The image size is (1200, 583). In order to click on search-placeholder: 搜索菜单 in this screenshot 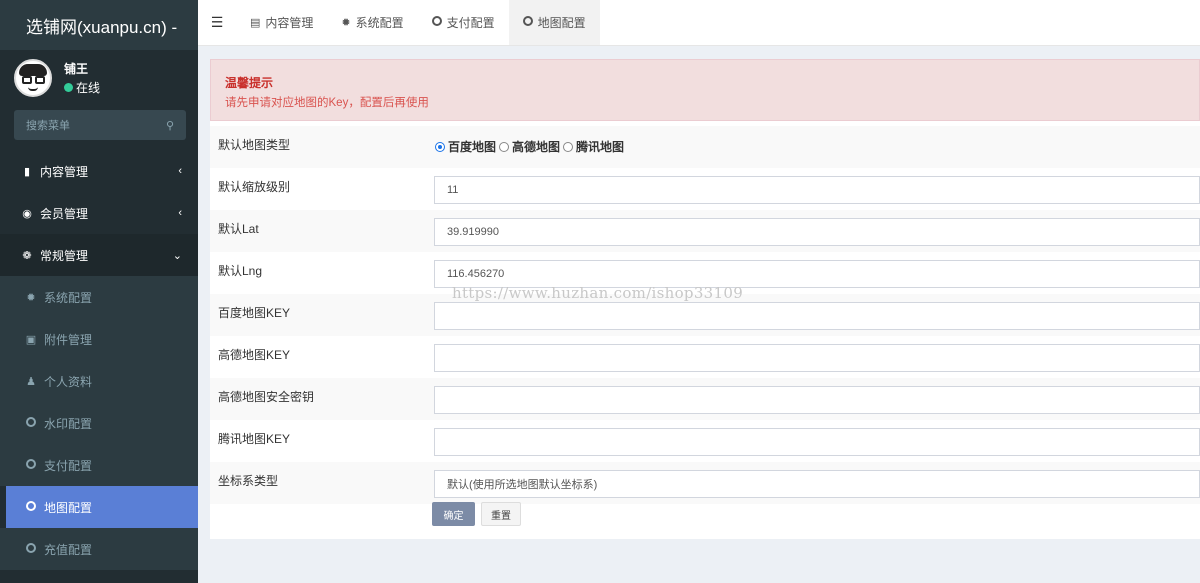, I will do `click(48, 126)`.